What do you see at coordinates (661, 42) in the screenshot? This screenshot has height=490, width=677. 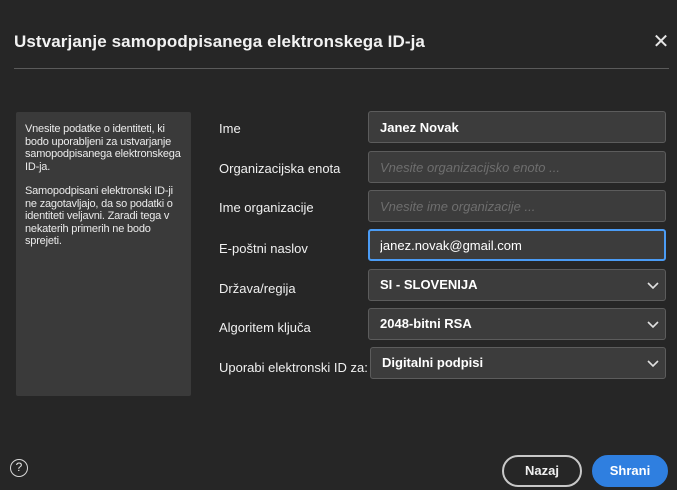 I see `close-icon: ✕` at bounding box center [661, 42].